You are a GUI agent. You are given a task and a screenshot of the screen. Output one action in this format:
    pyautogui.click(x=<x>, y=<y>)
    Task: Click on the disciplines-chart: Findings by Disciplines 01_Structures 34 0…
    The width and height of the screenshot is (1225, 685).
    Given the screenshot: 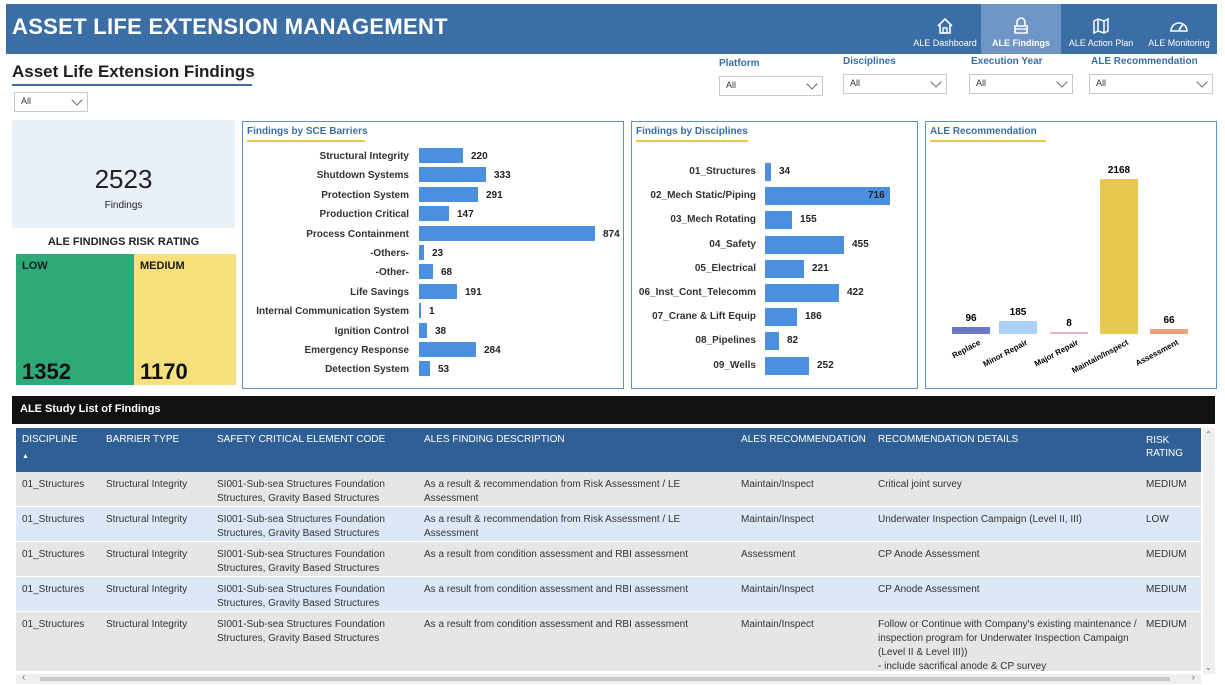 What is the action you would take?
    pyautogui.click(x=774, y=255)
    